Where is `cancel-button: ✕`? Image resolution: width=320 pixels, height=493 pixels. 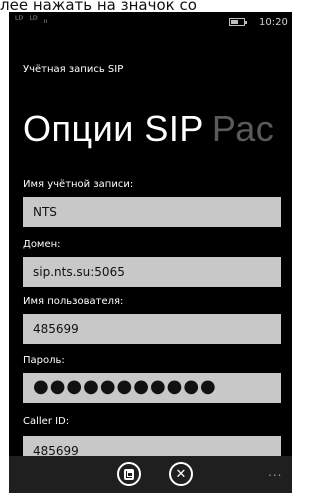
cancel-button: ✕ is located at coordinates (181, 474).